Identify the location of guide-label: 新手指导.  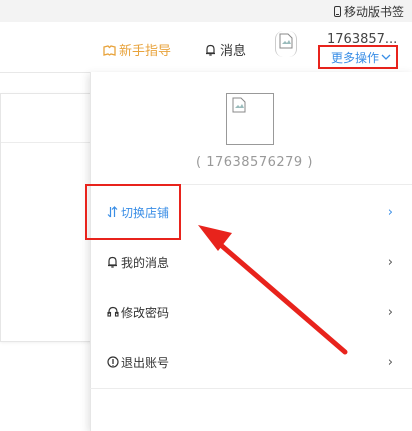
(145, 51).